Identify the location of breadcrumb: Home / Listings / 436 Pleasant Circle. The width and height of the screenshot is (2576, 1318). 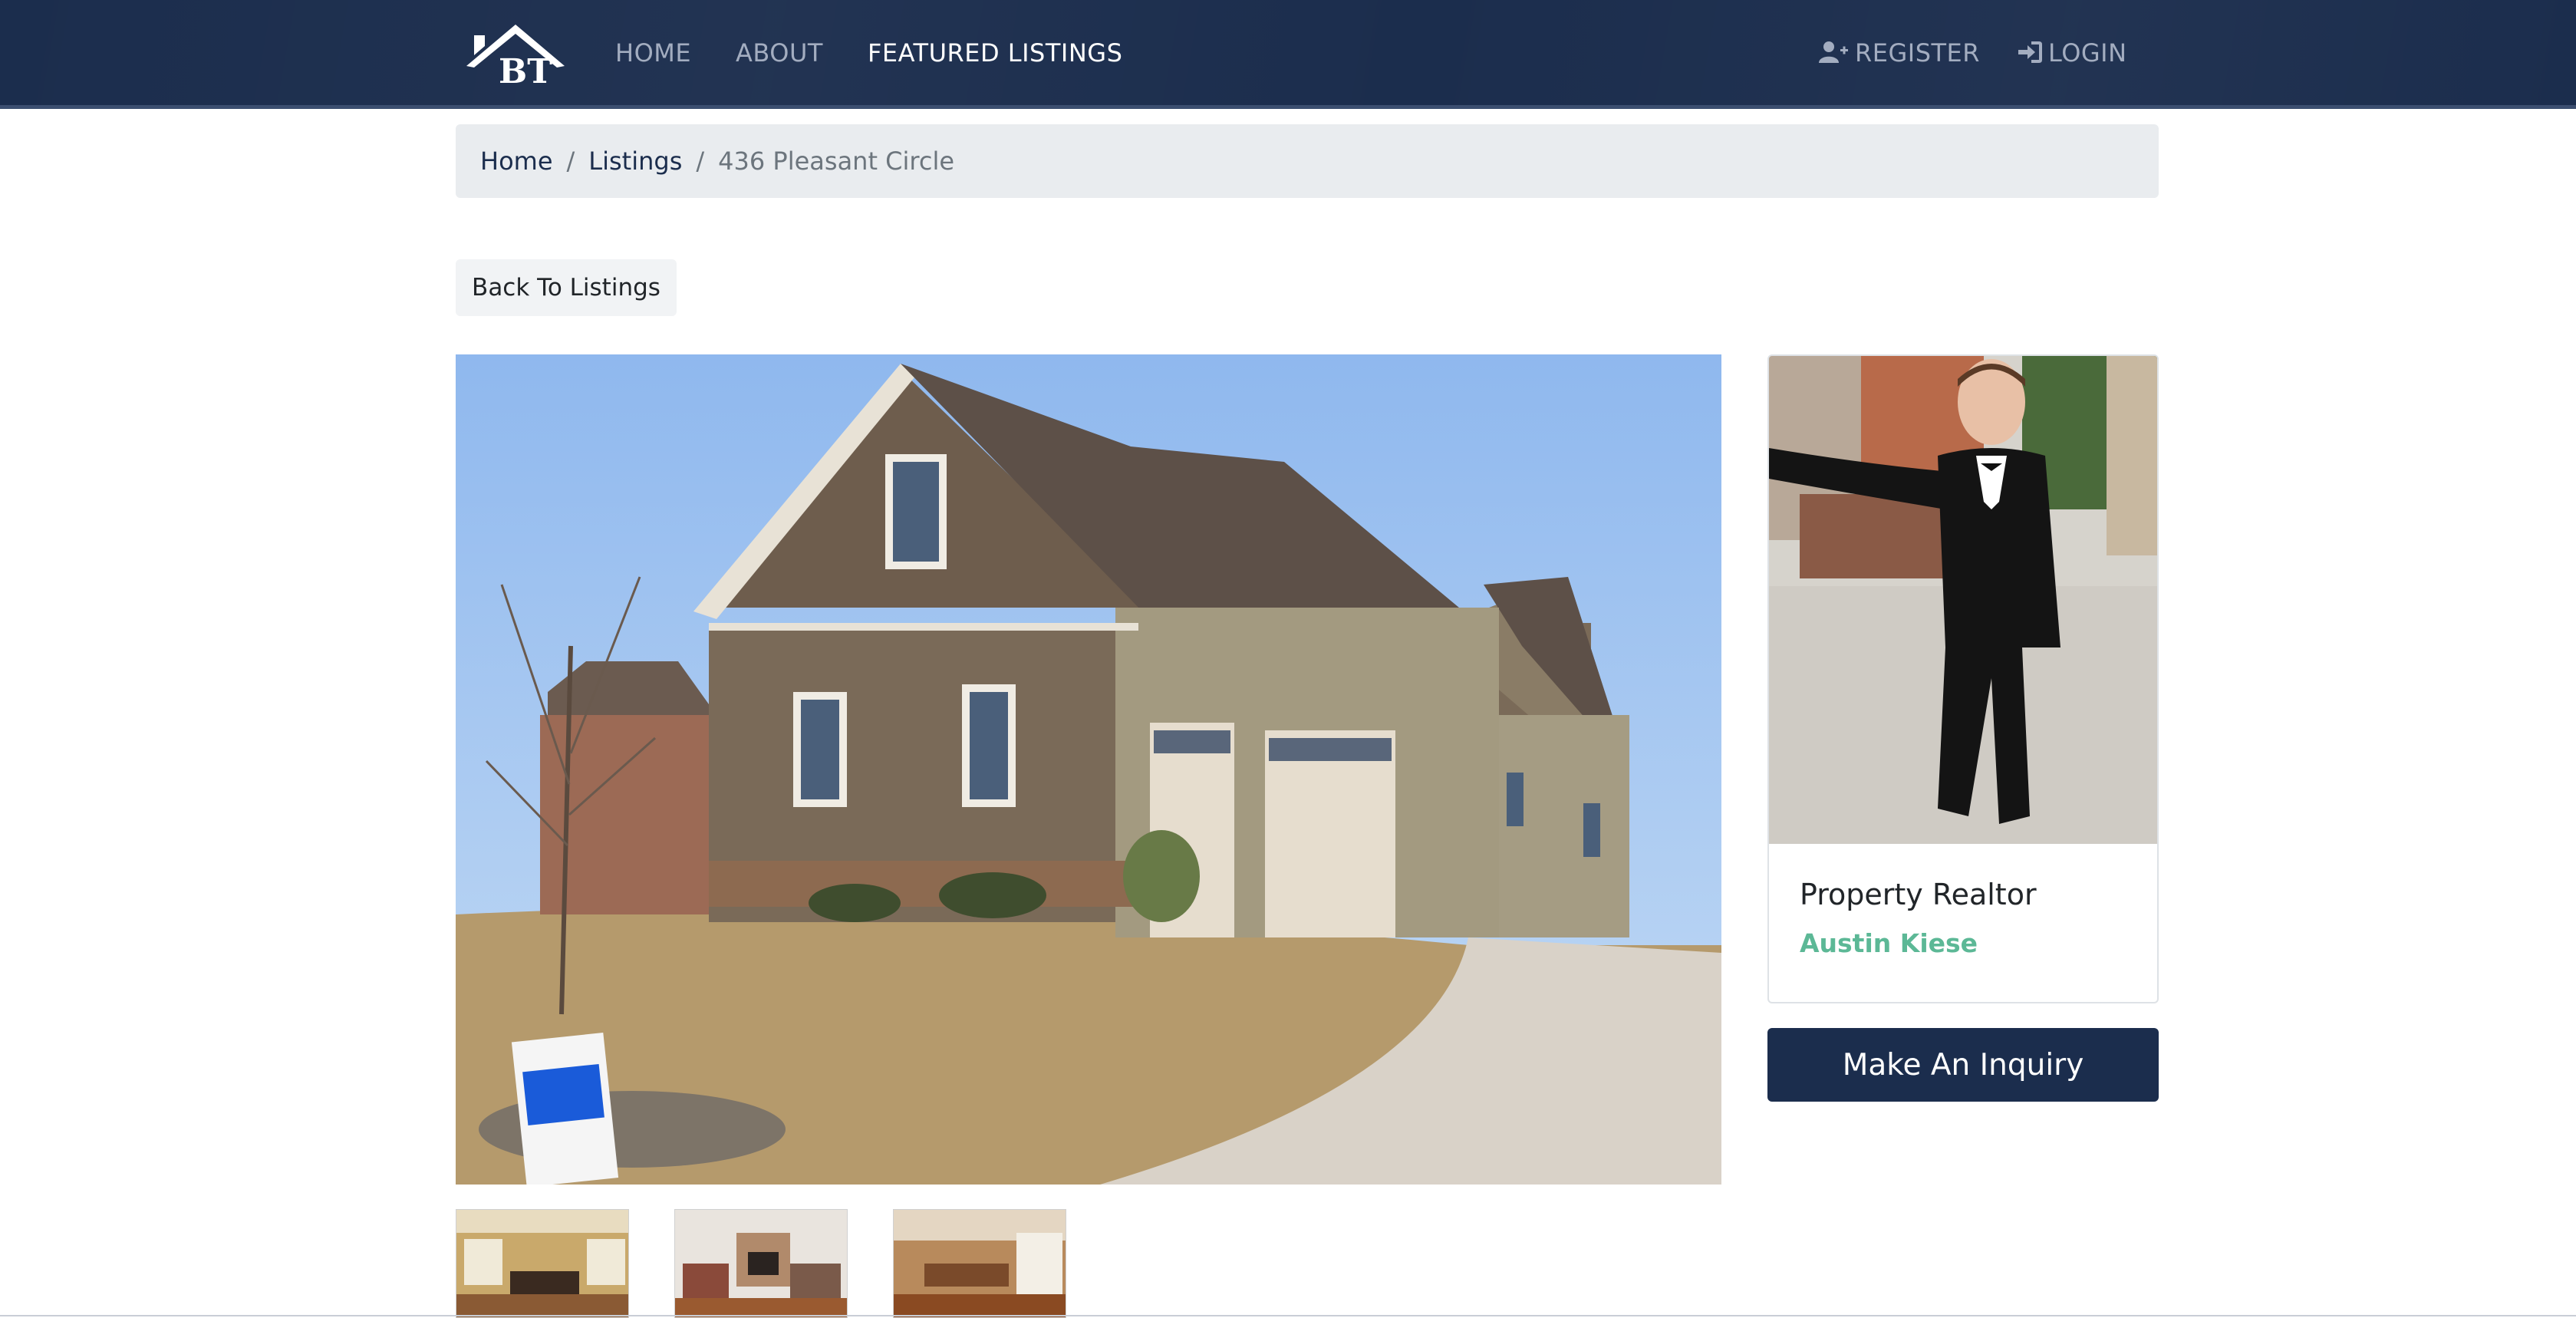
(1307, 161).